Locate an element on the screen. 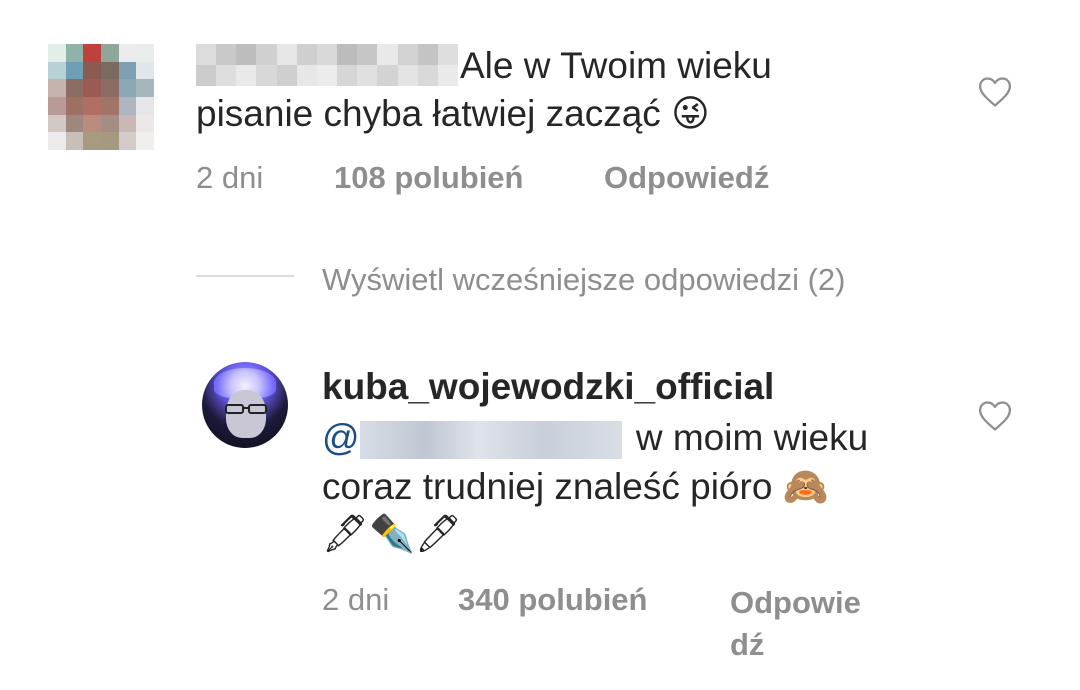  commenter-username-blurred is located at coordinates (327, 65).